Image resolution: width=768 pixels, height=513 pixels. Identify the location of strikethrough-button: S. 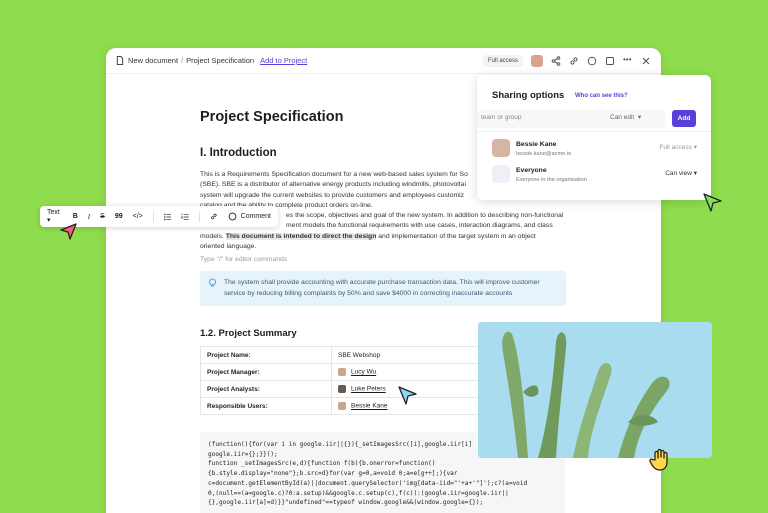
(102, 216).